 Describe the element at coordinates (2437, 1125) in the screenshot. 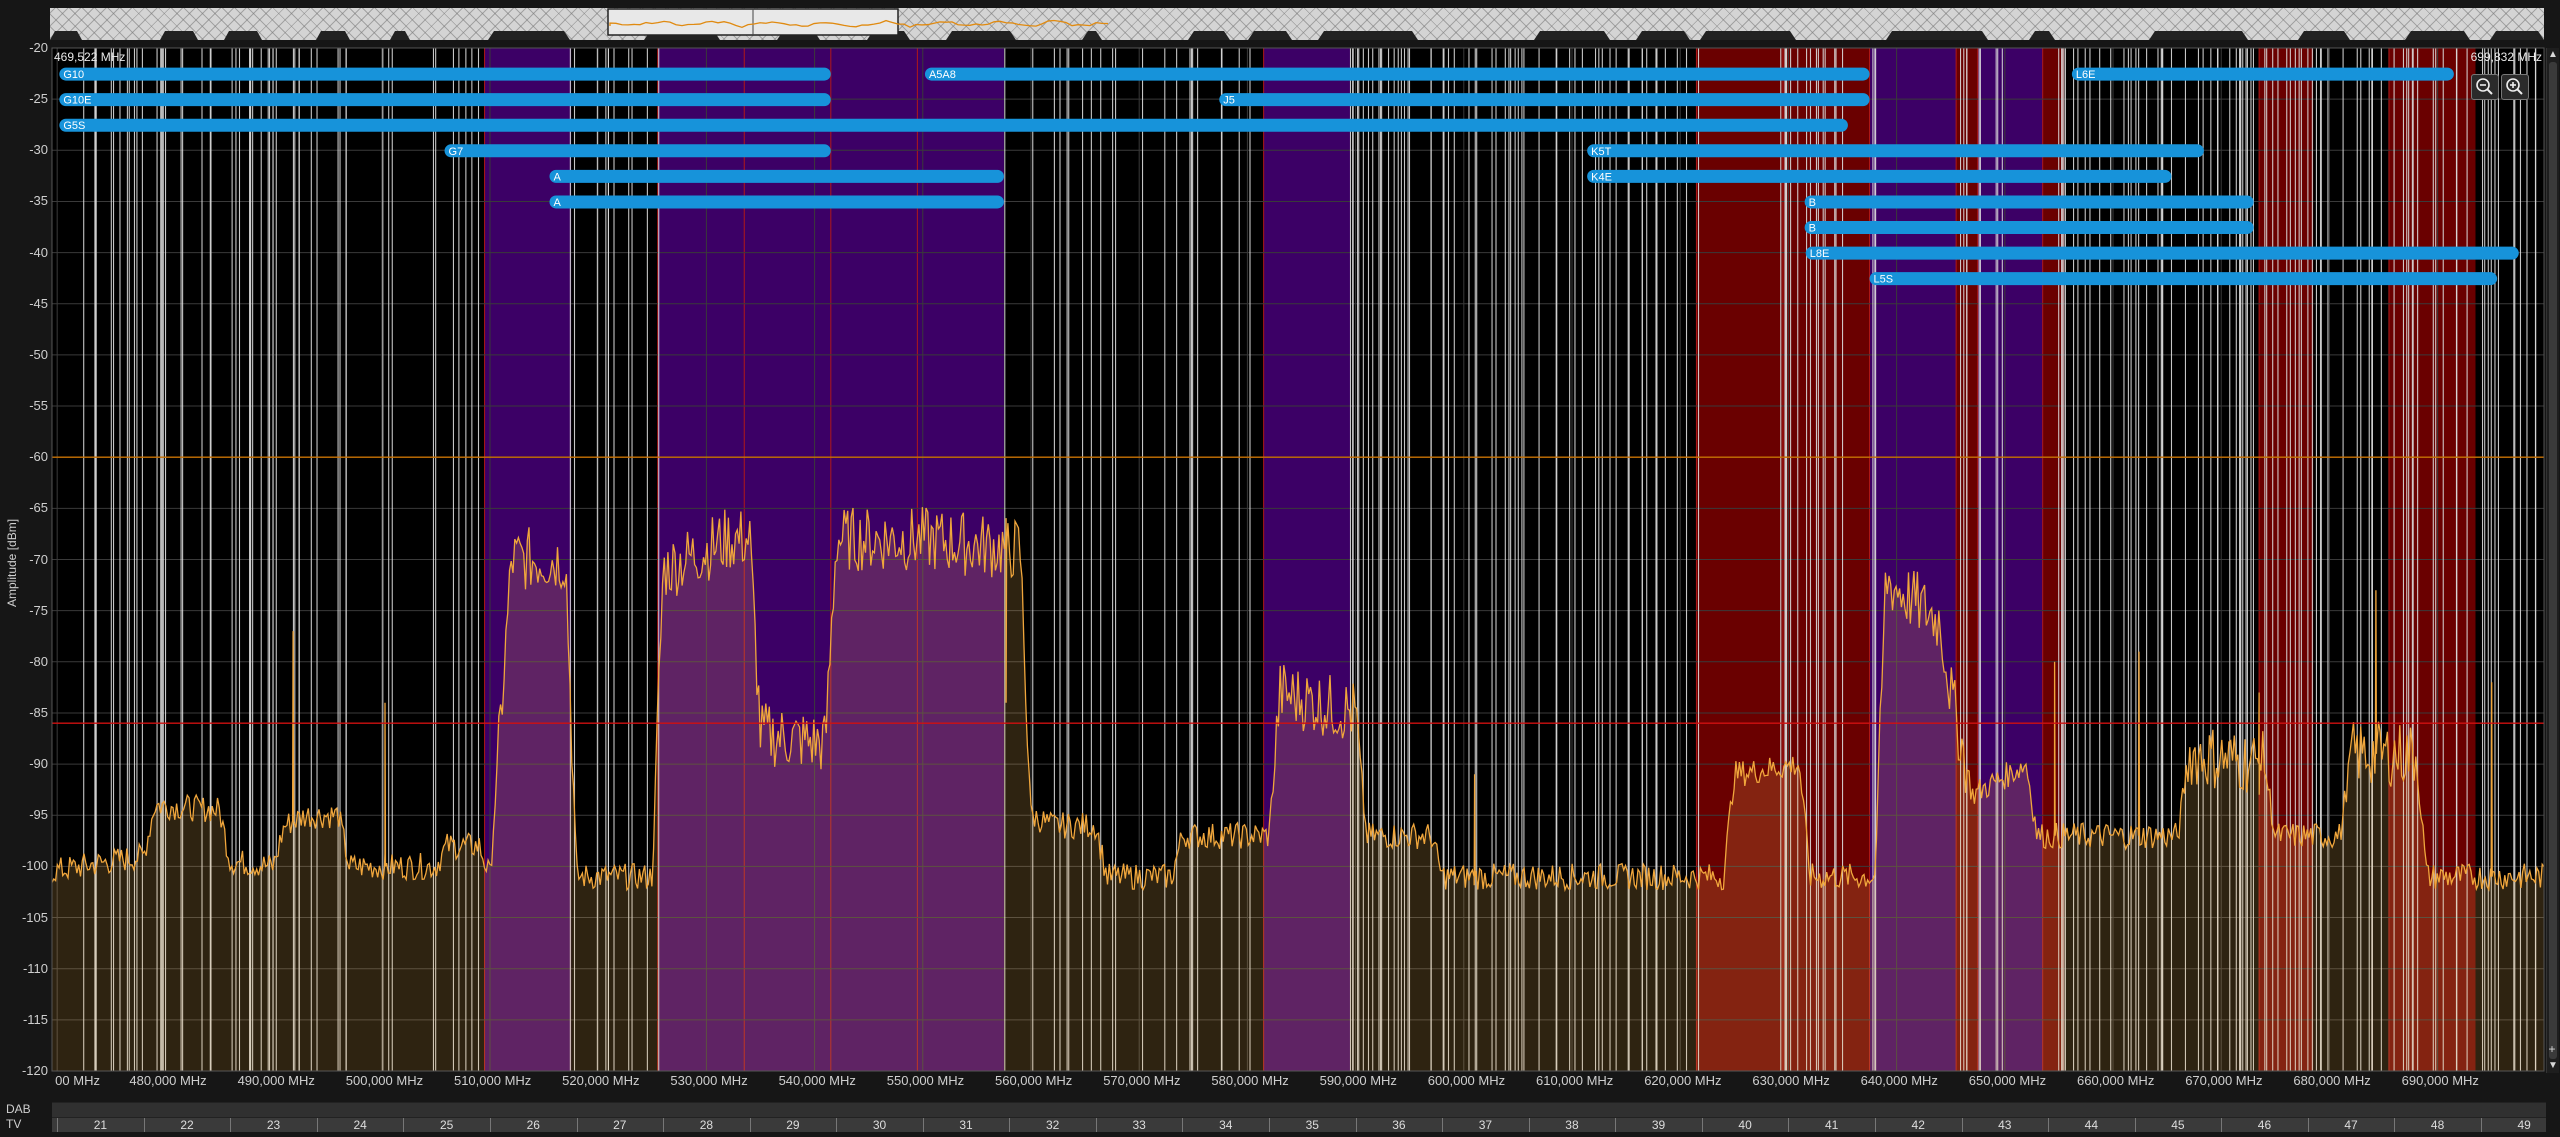

I see `tv-channel-label: 48` at that location.